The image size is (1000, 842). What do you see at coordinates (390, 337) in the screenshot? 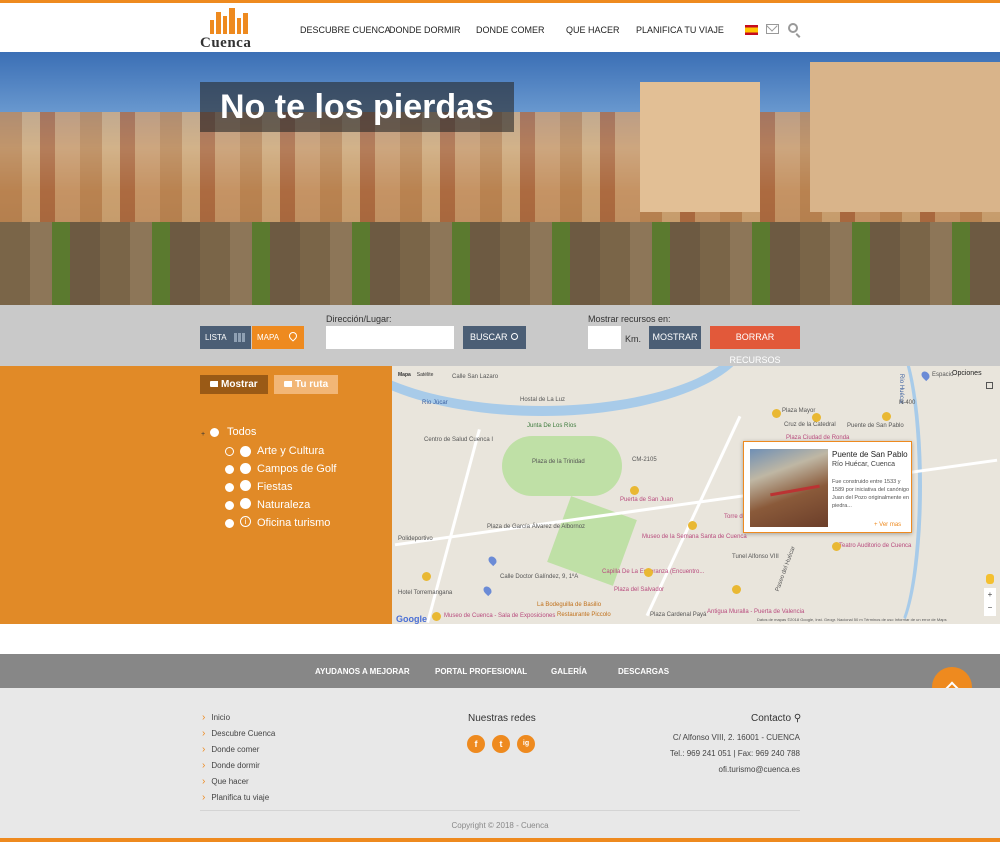
I see `direccion-input` at bounding box center [390, 337].